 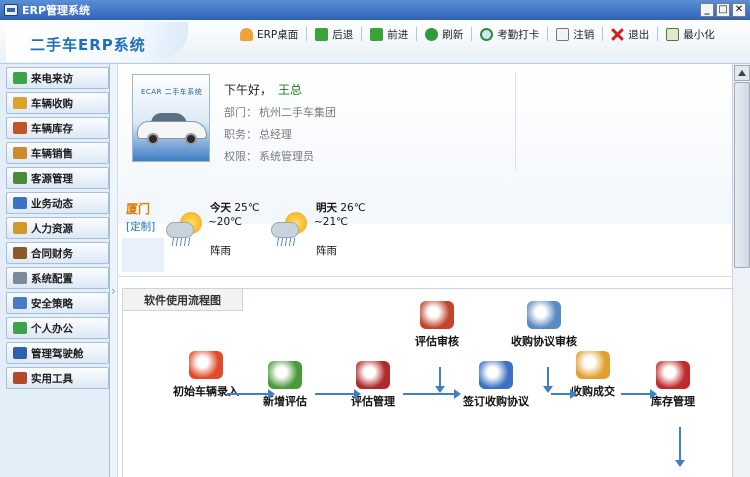 I want to click on toolbar-button-3: 刷新, so click(x=444, y=34).